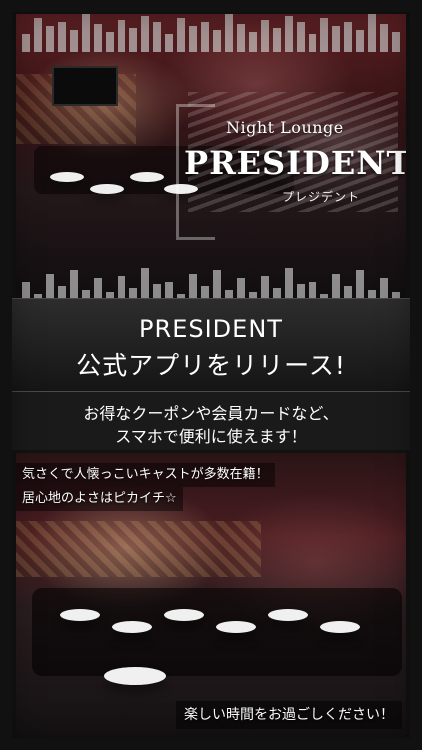  What do you see at coordinates (138, 549) in the screenshot?
I see `stone-wall-texture` at bounding box center [138, 549].